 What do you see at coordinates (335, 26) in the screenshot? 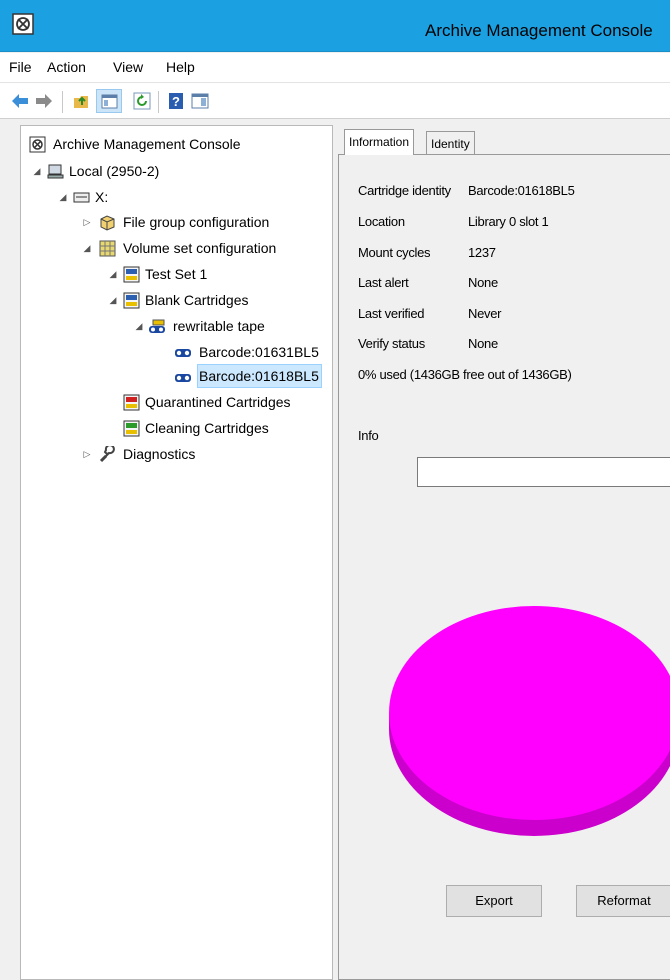
I see `title-bar: Archive Management Console` at bounding box center [335, 26].